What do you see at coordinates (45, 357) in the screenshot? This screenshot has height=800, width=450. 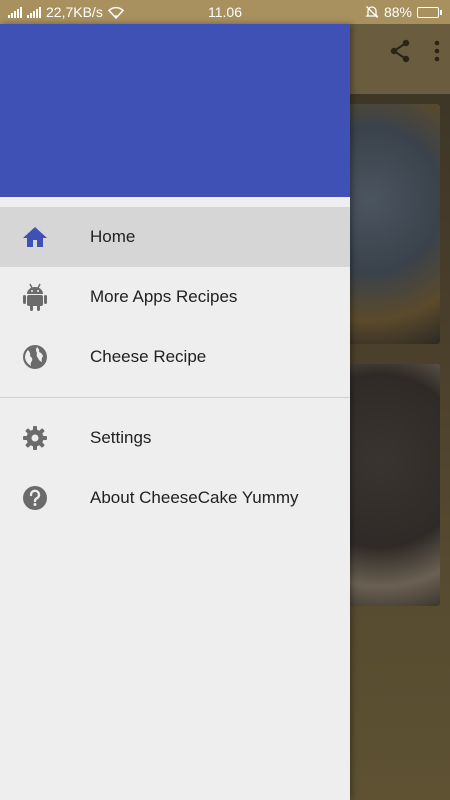 I see `globe-icon` at bounding box center [45, 357].